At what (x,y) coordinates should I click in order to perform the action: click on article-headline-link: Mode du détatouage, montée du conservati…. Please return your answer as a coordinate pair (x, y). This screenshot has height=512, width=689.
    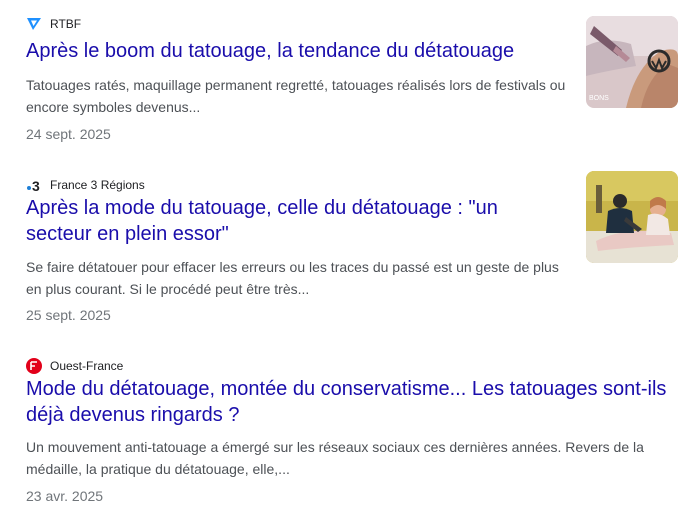
    Looking at the image, I should click on (356, 402).